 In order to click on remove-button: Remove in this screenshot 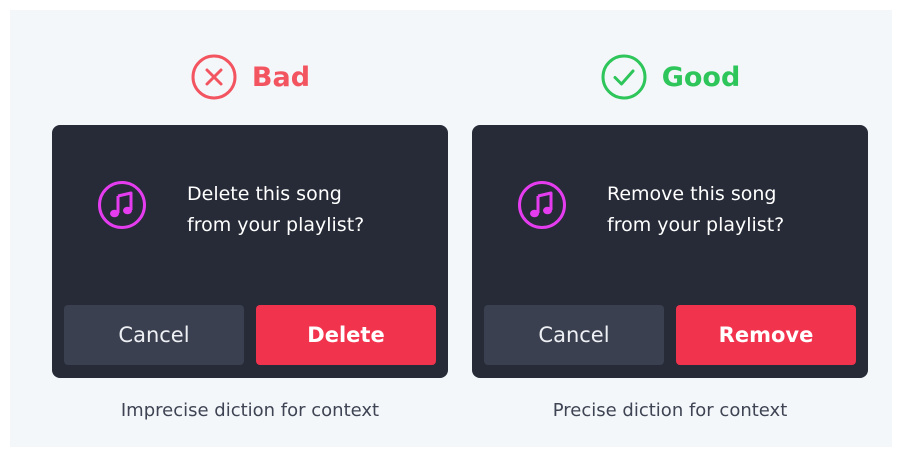, I will do `click(766, 335)`.